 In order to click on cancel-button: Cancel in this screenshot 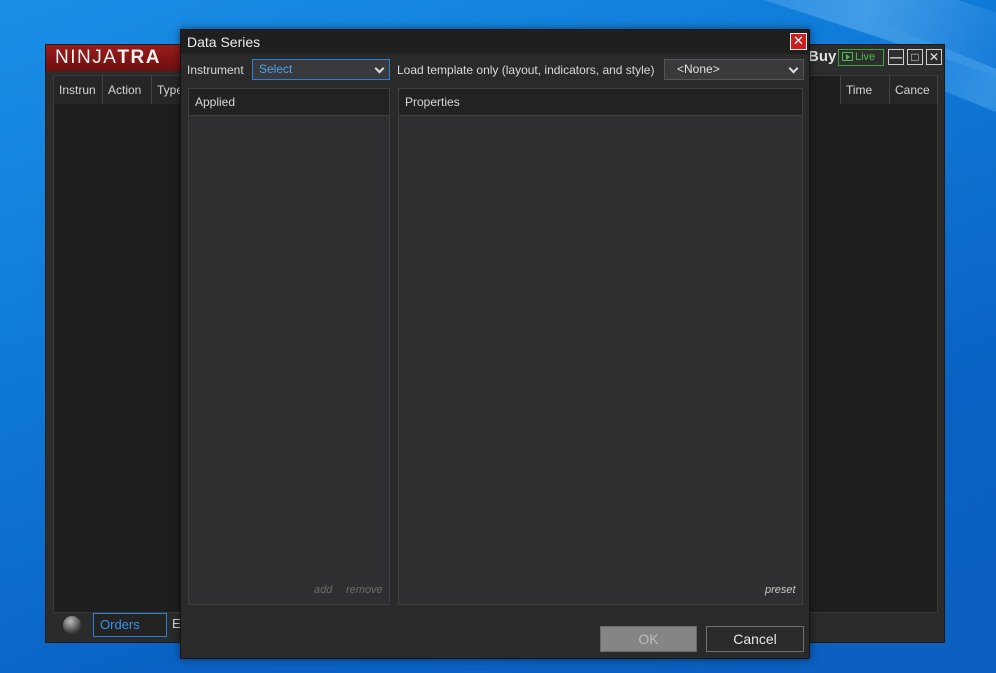, I will do `click(755, 639)`.